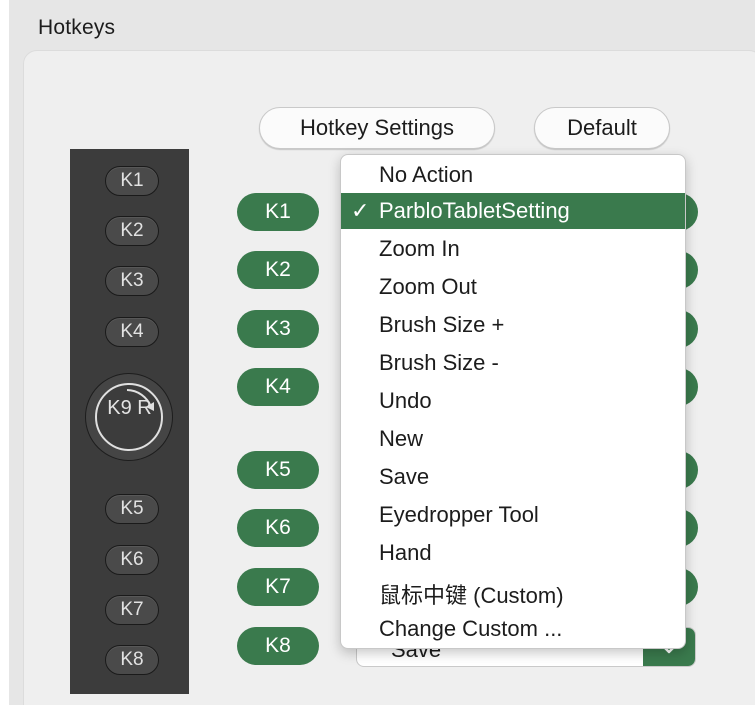  What do you see at coordinates (132, 332) in the screenshot?
I see `device-key-k4: K4` at bounding box center [132, 332].